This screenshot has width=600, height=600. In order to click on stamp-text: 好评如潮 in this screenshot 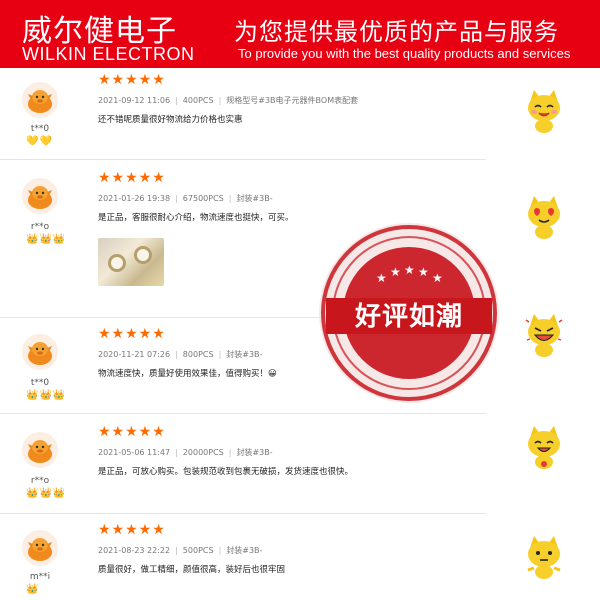, I will do `click(408, 317)`.